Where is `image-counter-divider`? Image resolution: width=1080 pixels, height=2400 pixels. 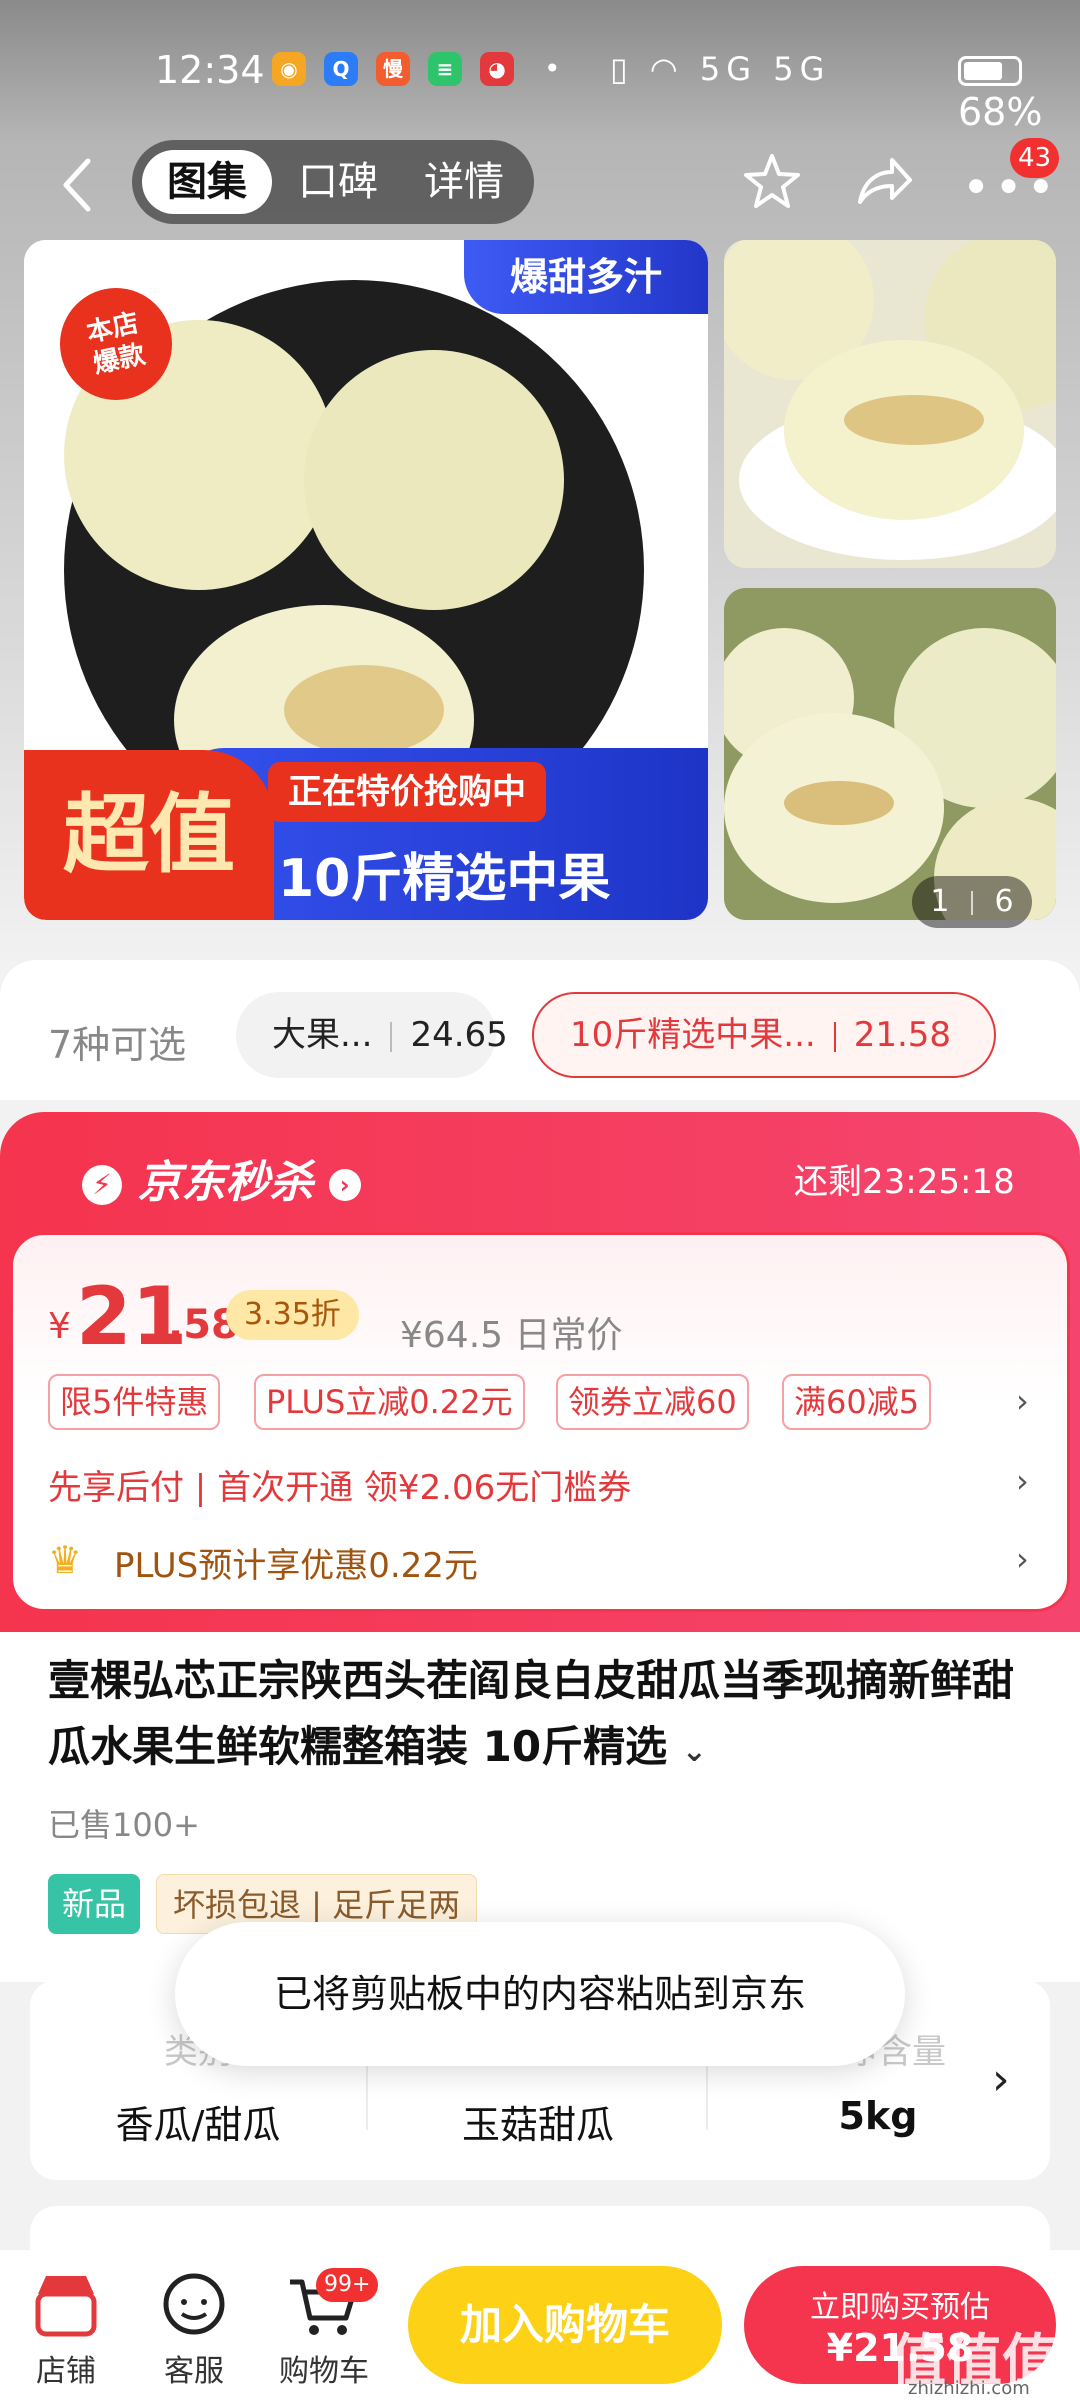
image-counter-divider is located at coordinates (972, 902).